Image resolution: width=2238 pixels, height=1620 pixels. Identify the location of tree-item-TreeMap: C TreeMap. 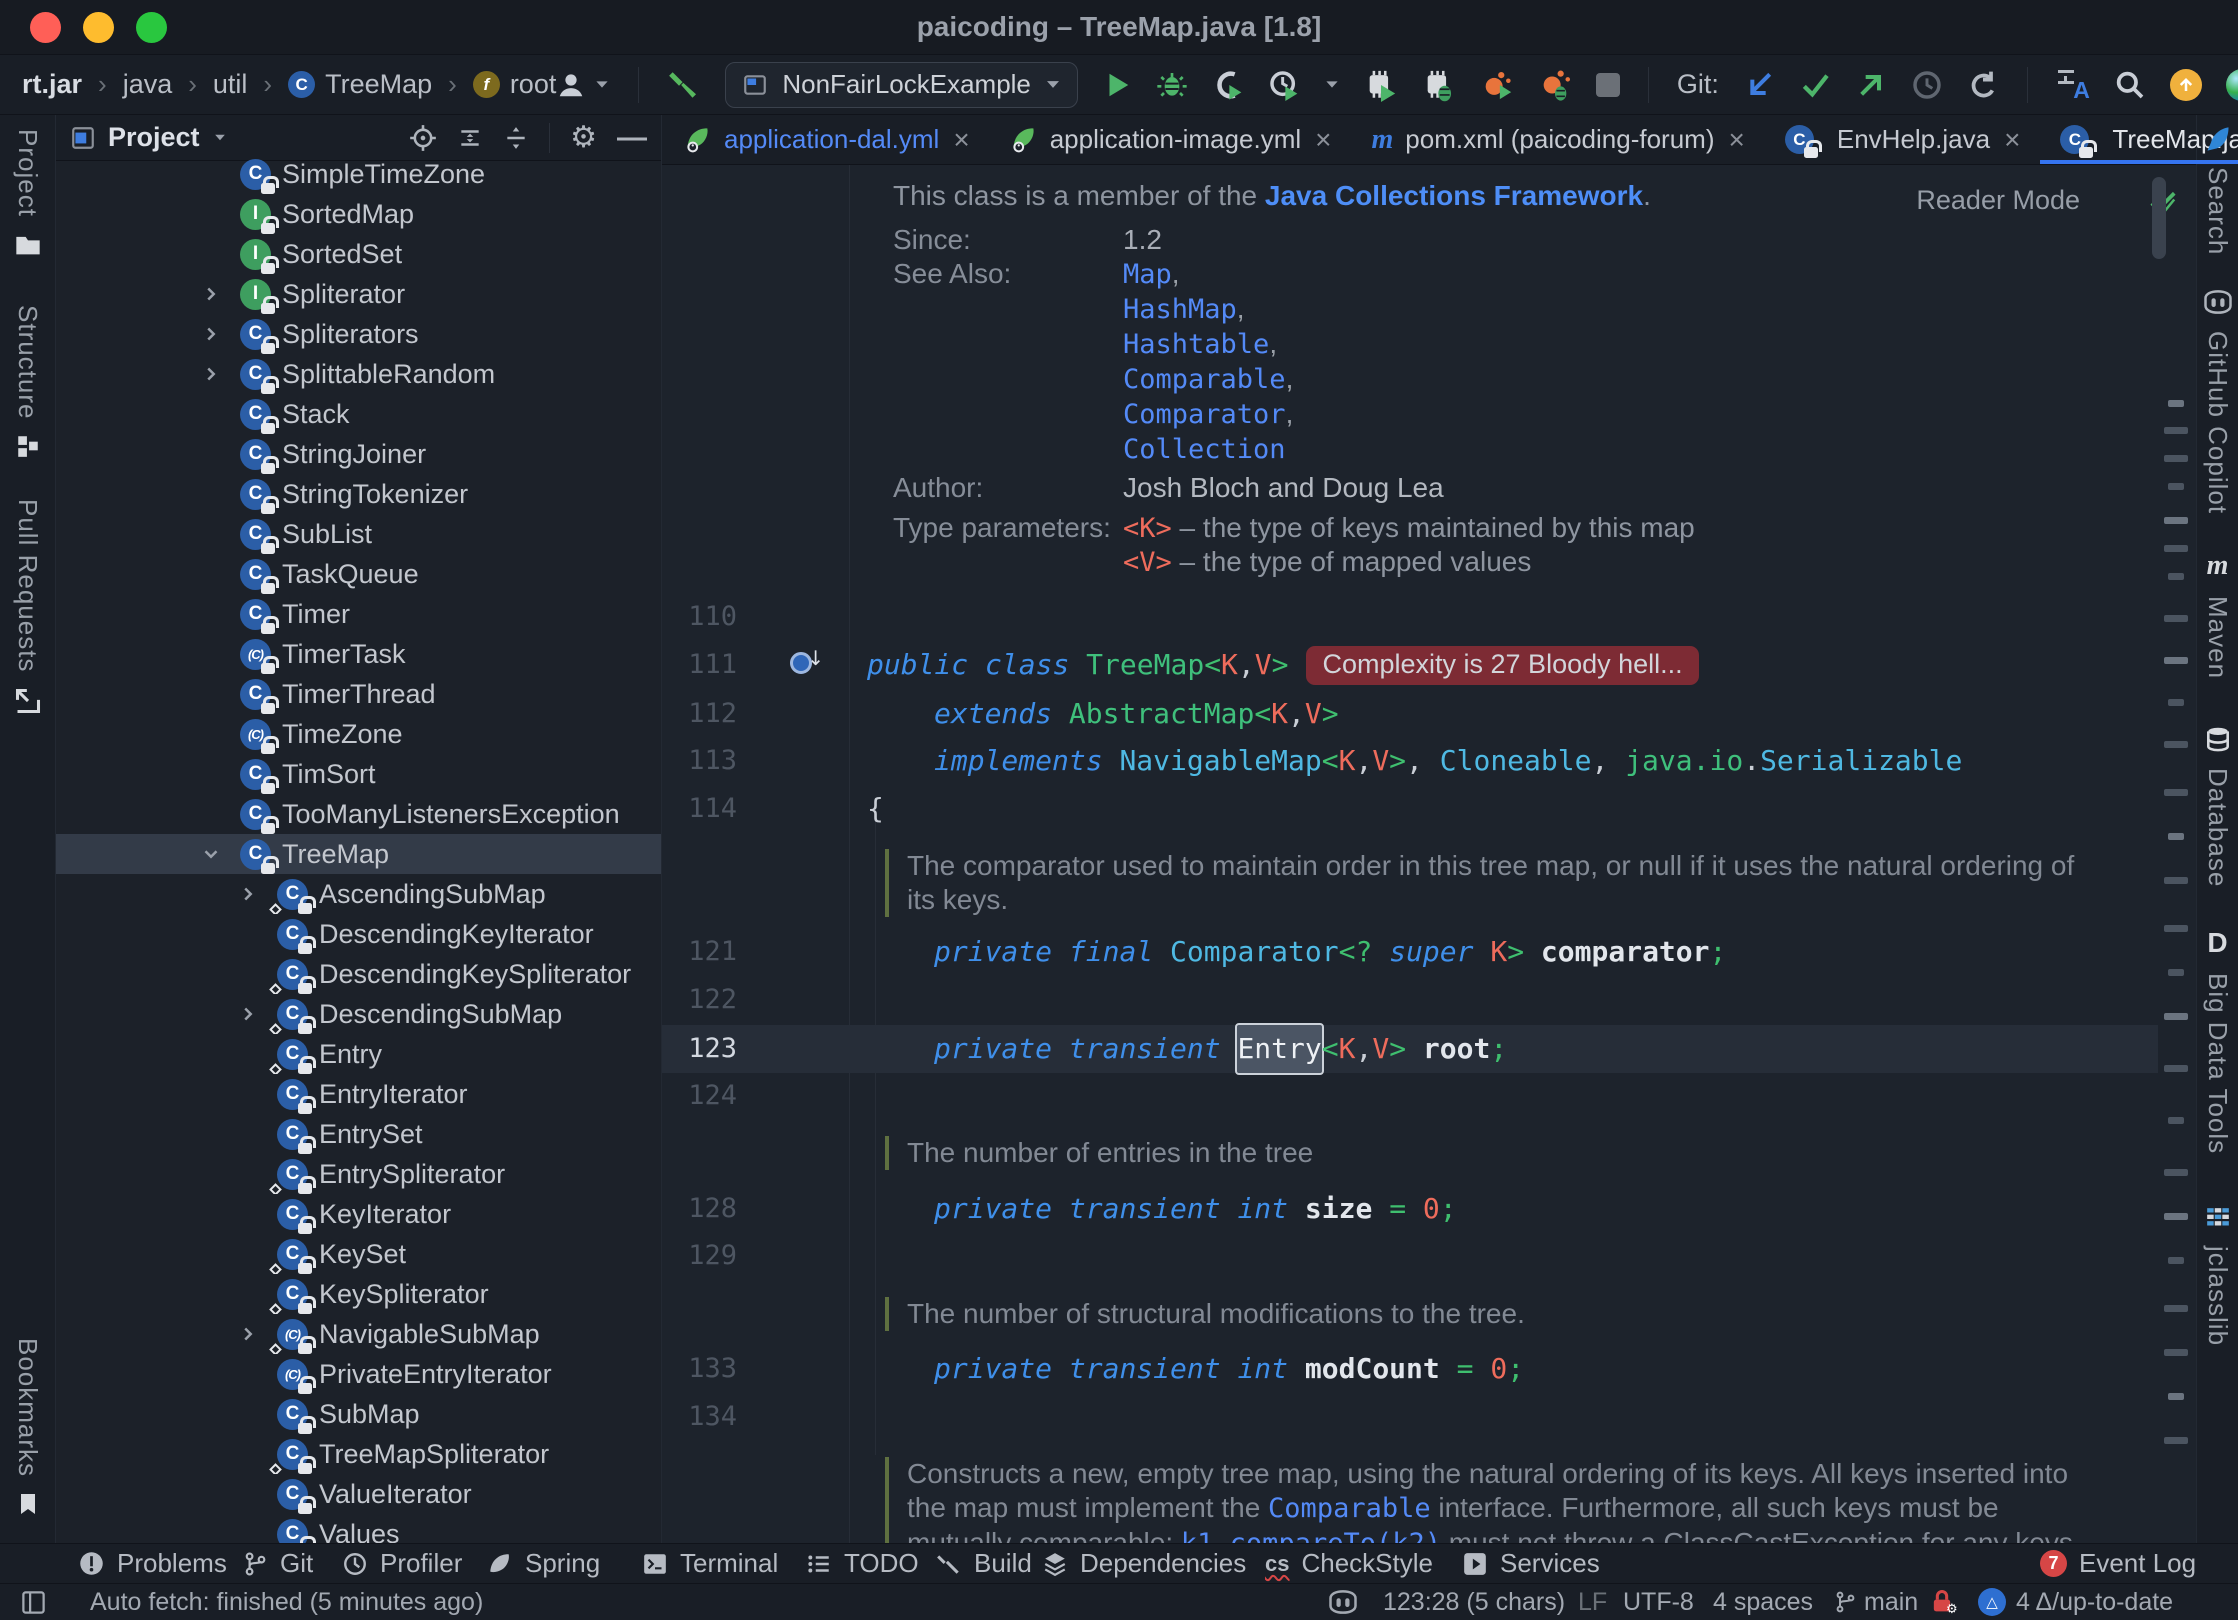
(358, 854).